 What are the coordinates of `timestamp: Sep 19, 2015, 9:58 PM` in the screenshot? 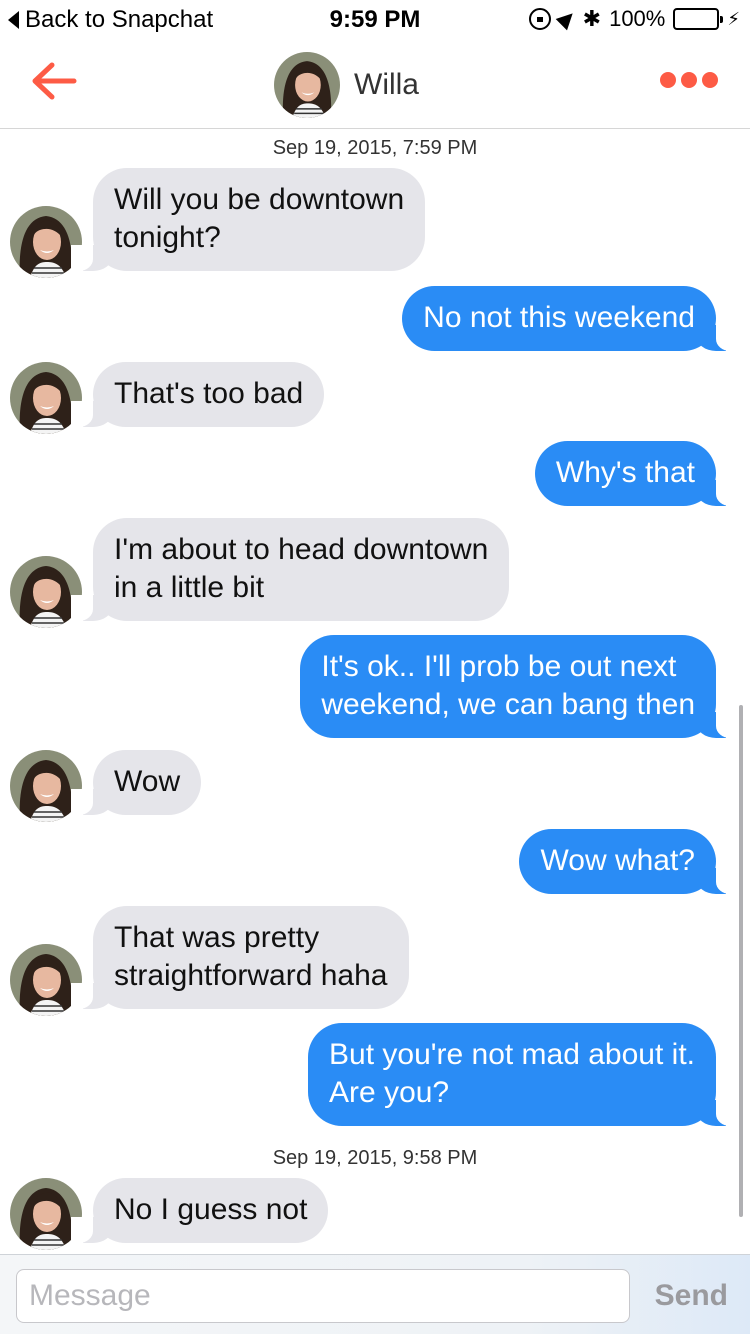 It's located at (375, 1158).